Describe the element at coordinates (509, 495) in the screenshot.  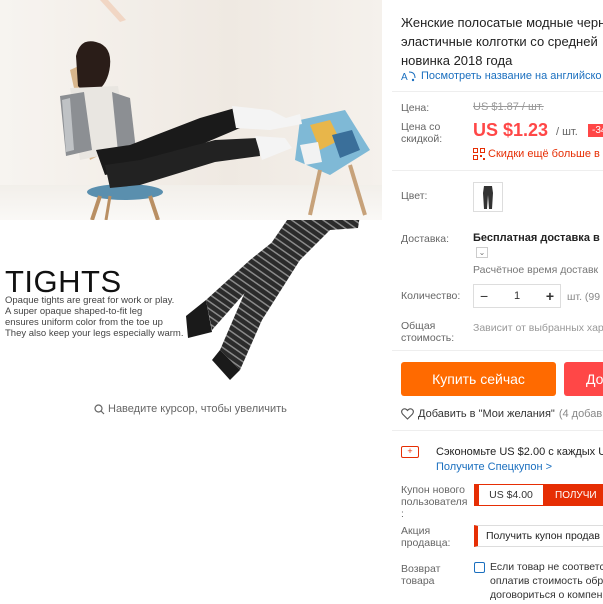
I see `coupon-value: US $4.00` at that location.